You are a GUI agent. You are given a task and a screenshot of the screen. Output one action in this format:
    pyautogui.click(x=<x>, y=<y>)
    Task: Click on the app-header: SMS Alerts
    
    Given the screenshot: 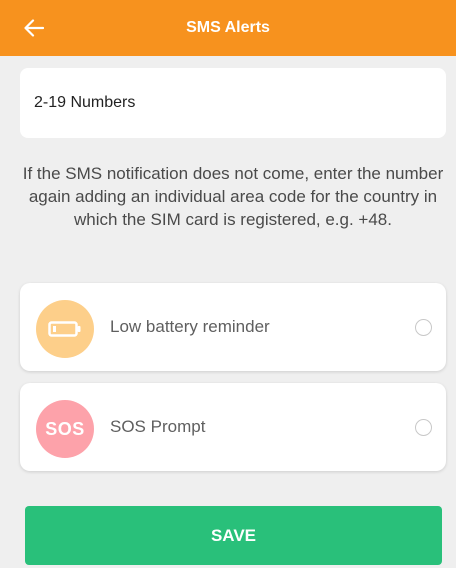 What is the action you would take?
    pyautogui.click(x=228, y=28)
    